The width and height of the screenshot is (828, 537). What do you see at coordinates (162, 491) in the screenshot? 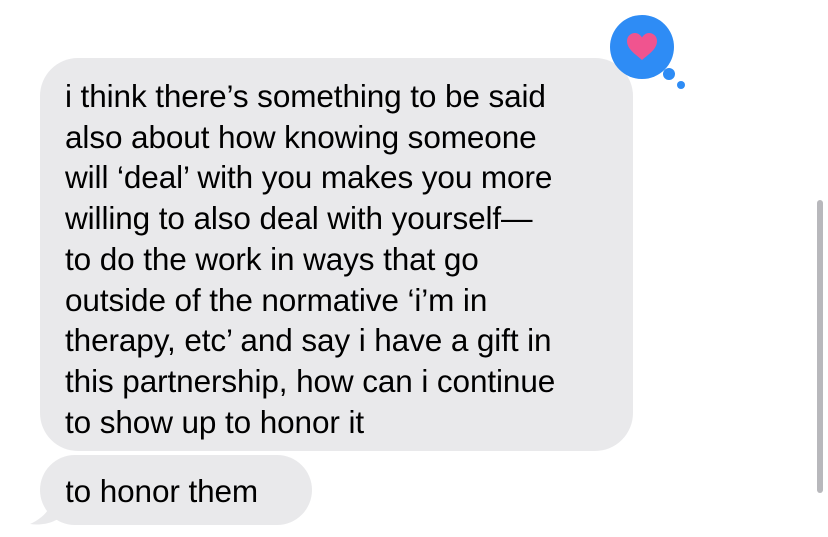
I see `message-text: to honor them` at bounding box center [162, 491].